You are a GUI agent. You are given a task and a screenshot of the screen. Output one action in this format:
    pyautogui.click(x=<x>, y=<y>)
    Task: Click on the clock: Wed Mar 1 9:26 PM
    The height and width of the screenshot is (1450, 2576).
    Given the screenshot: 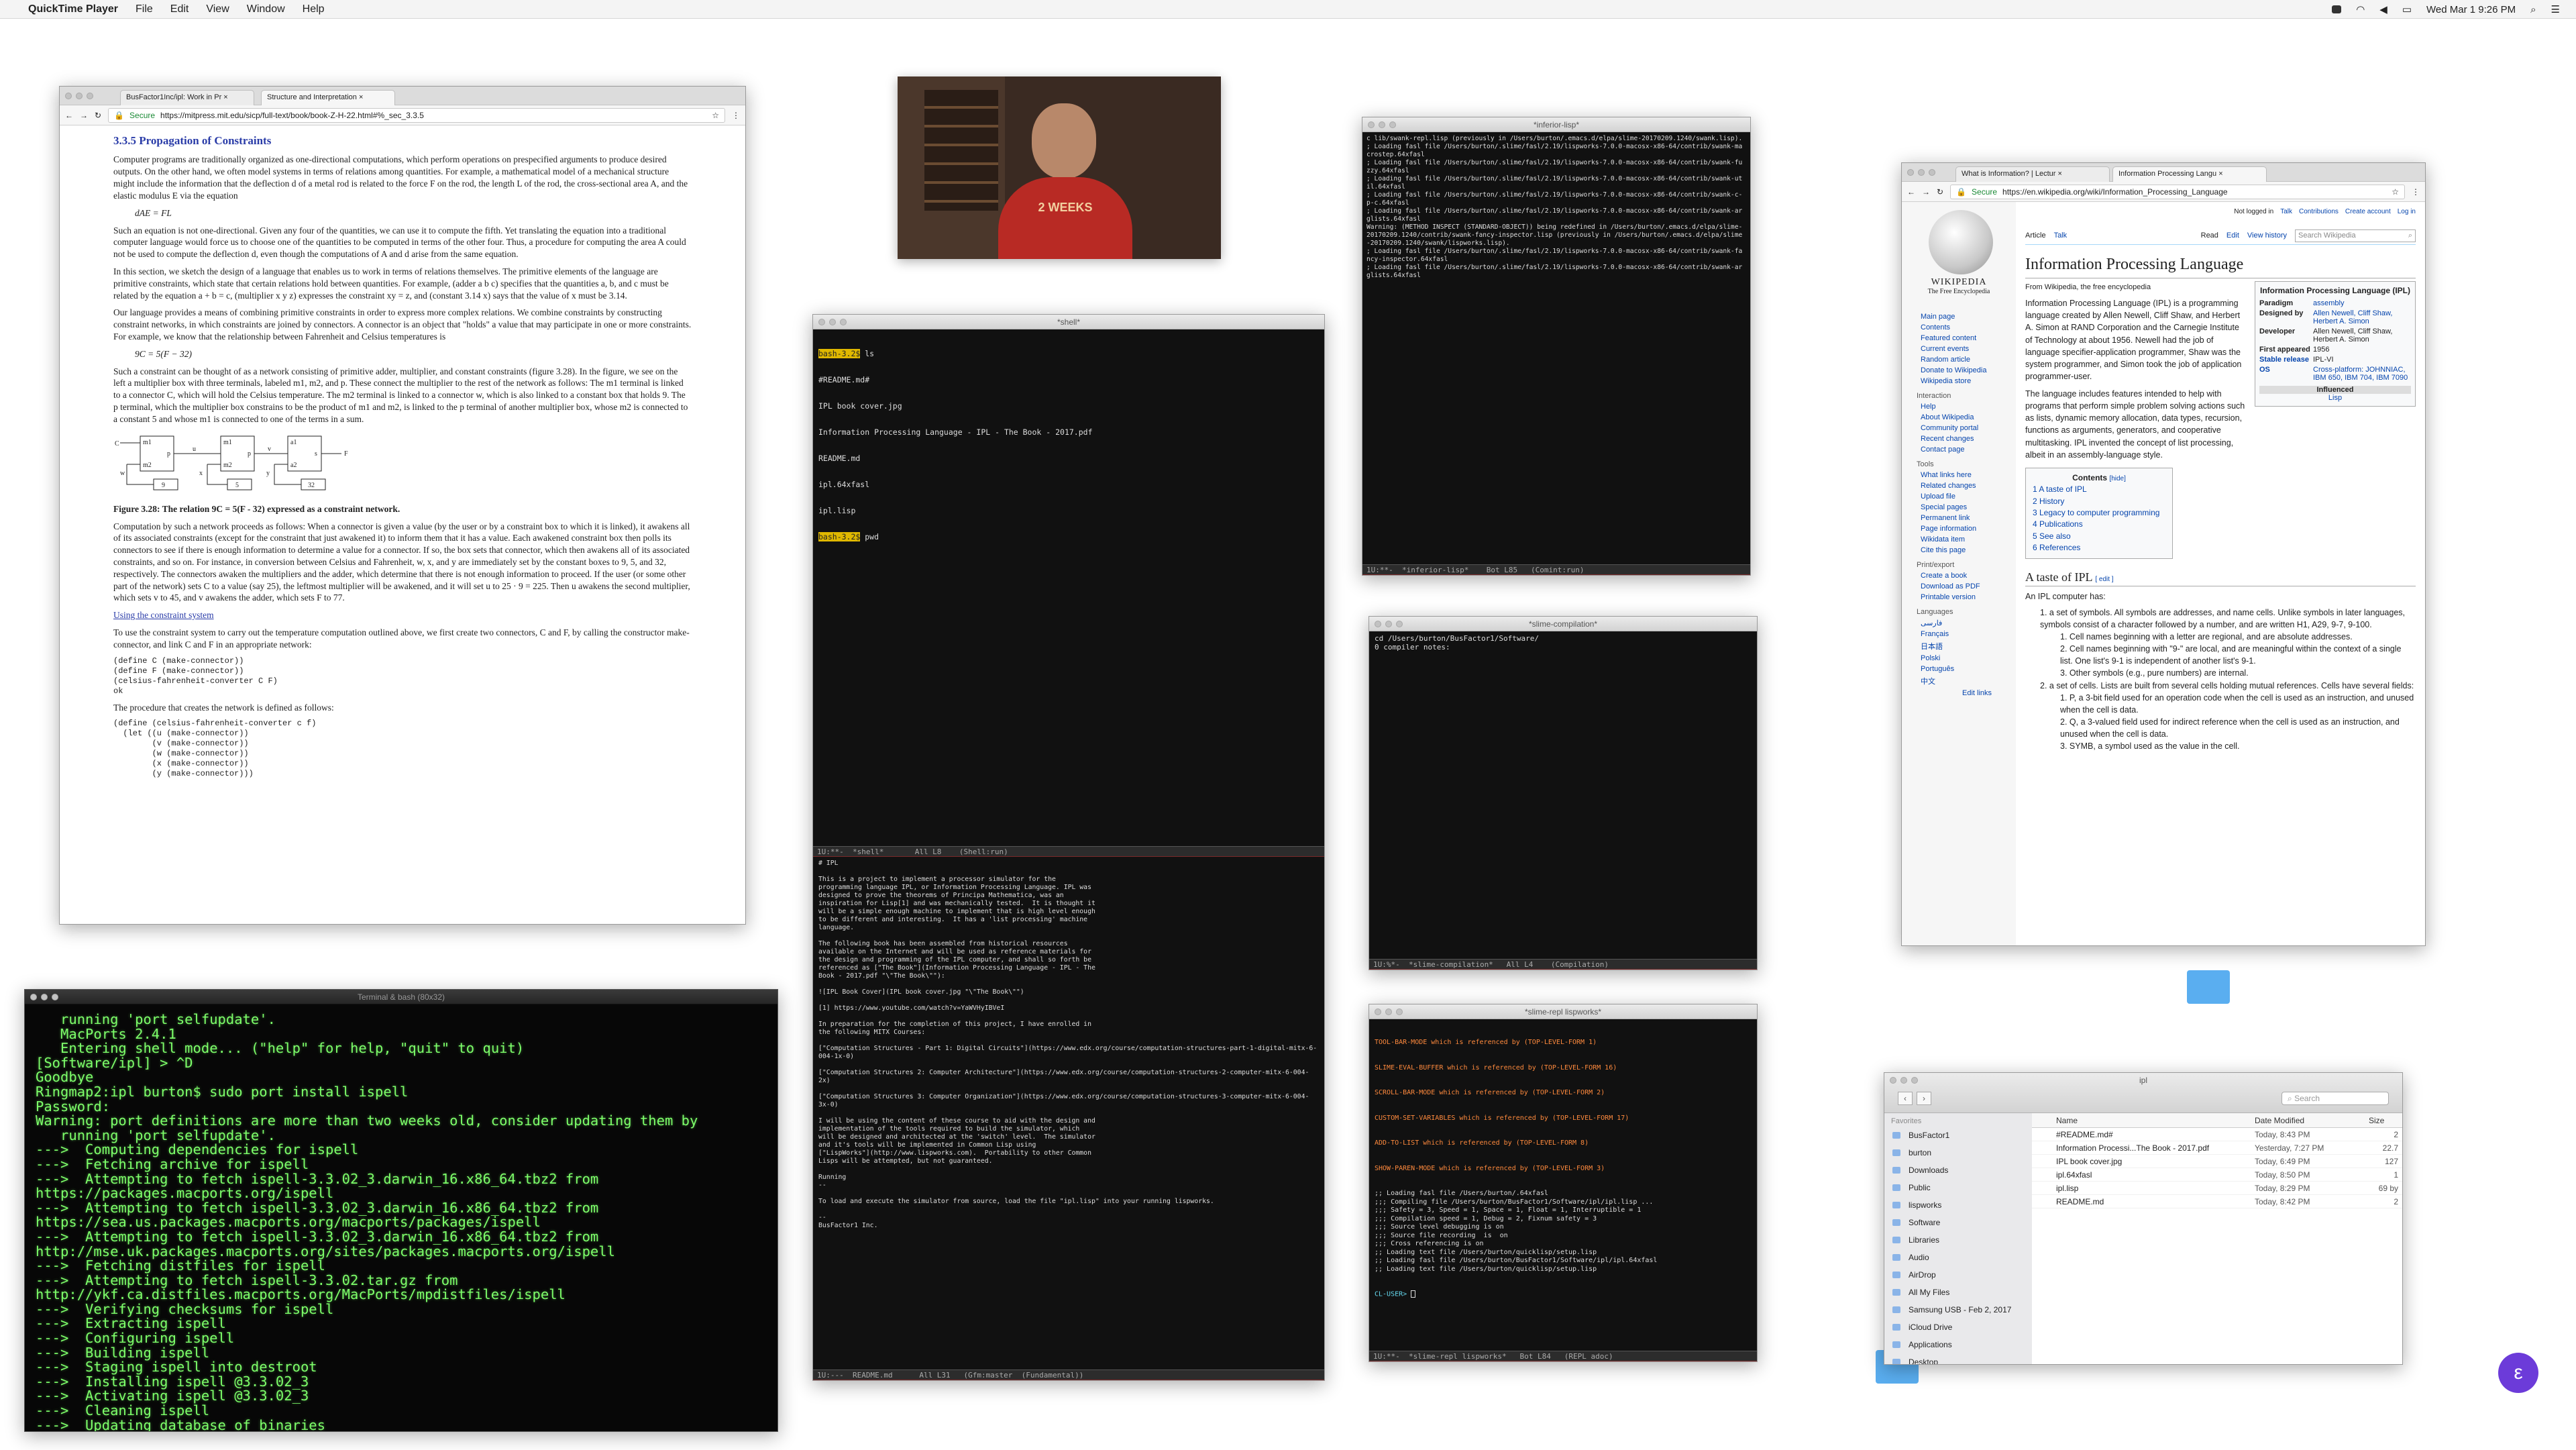 What is the action you would take?
    pyautogui.click(x=2471, y=9)
    